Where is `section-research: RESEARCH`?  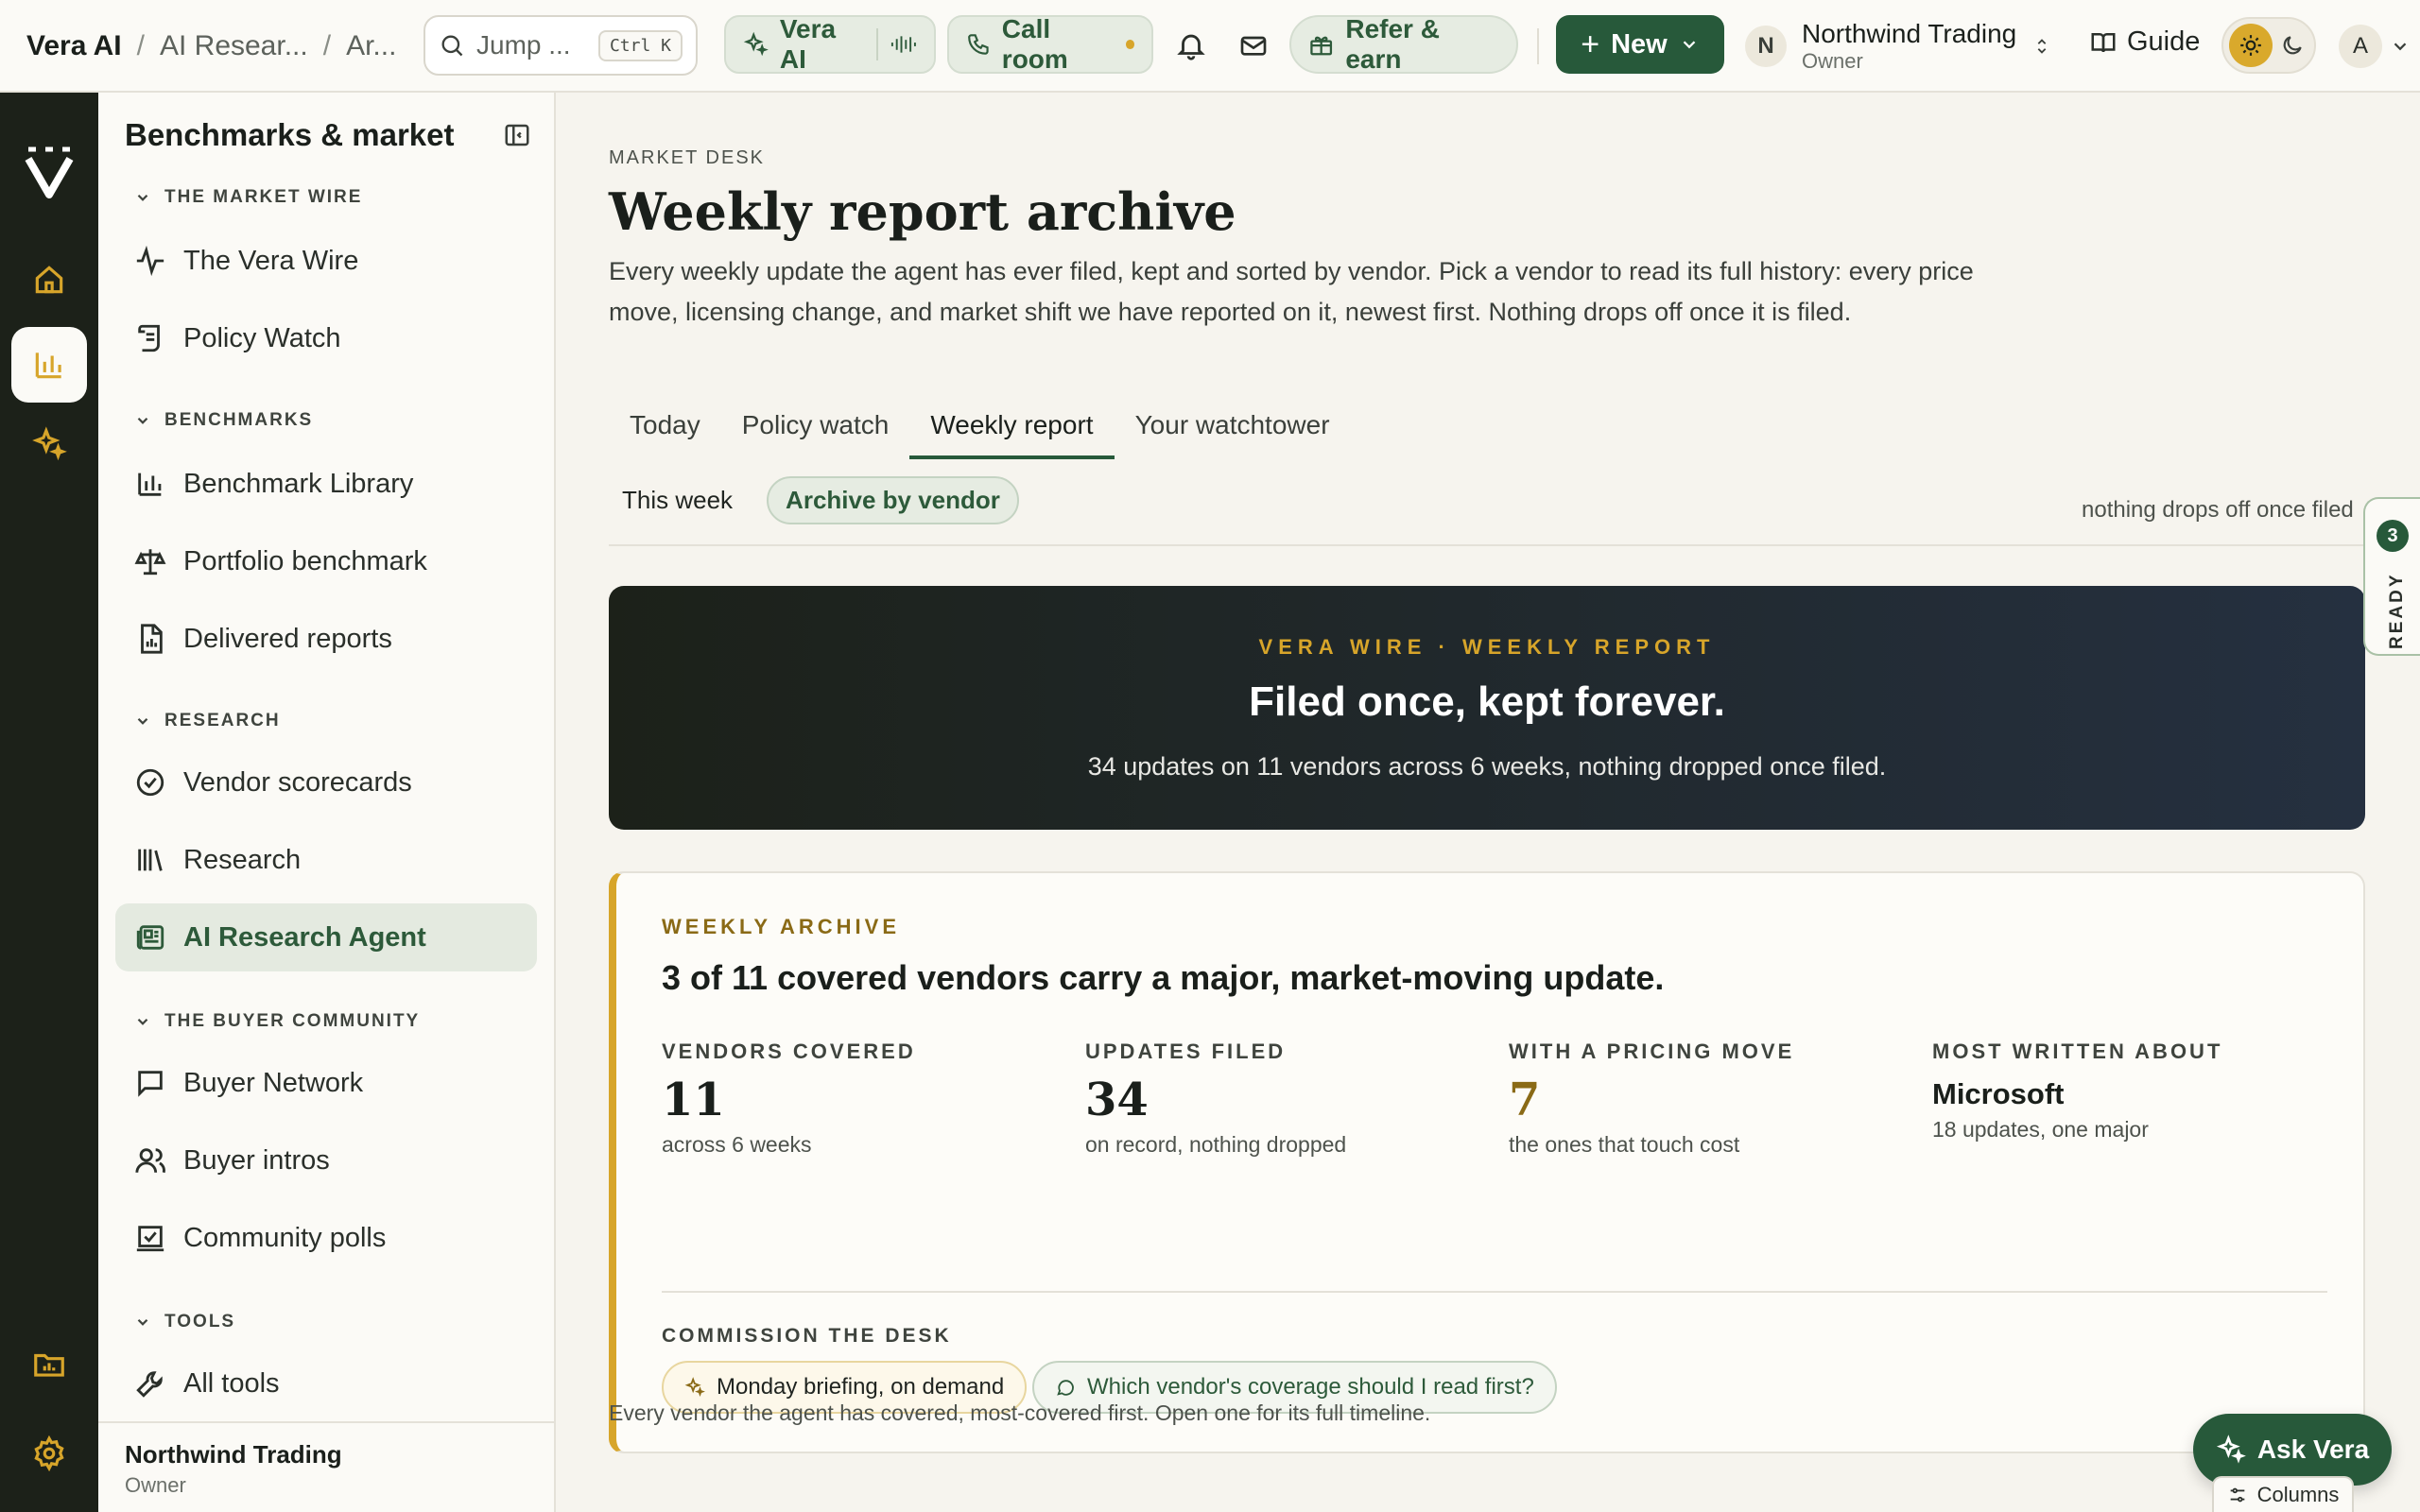
section-research: RESEARCH is located at coordinates (207, 721).